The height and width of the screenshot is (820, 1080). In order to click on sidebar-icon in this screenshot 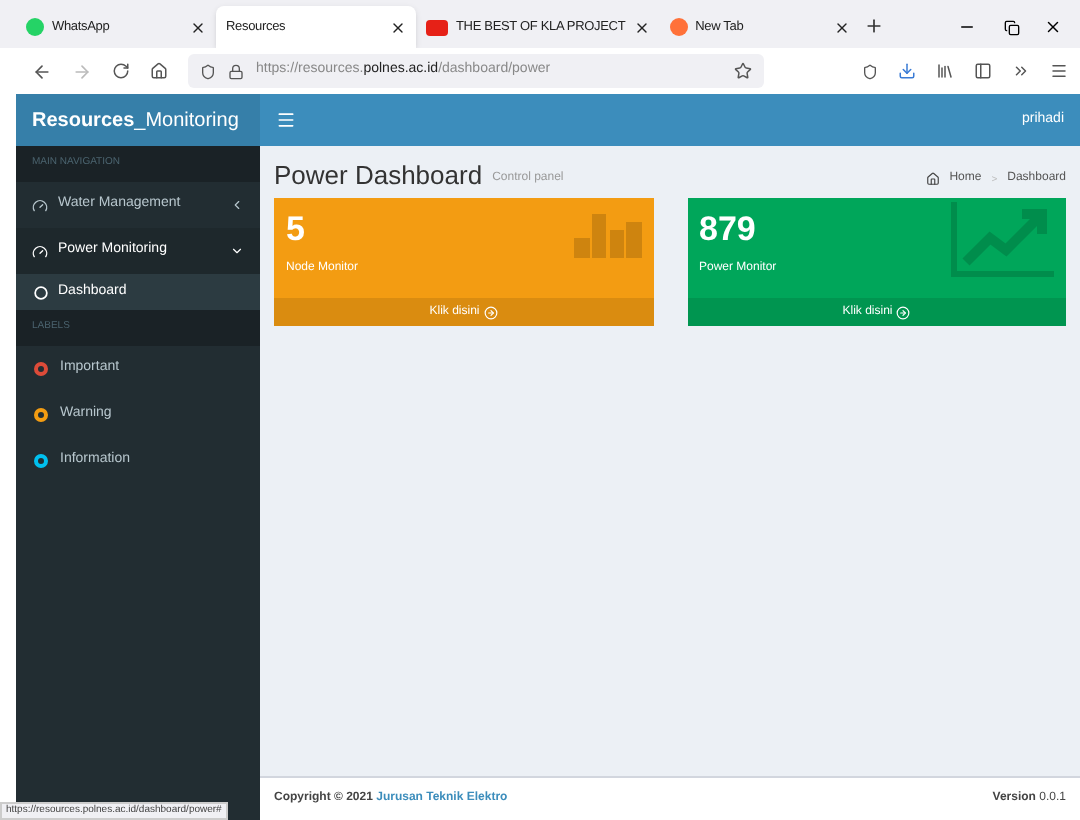, I will do `click(983, 71)`.